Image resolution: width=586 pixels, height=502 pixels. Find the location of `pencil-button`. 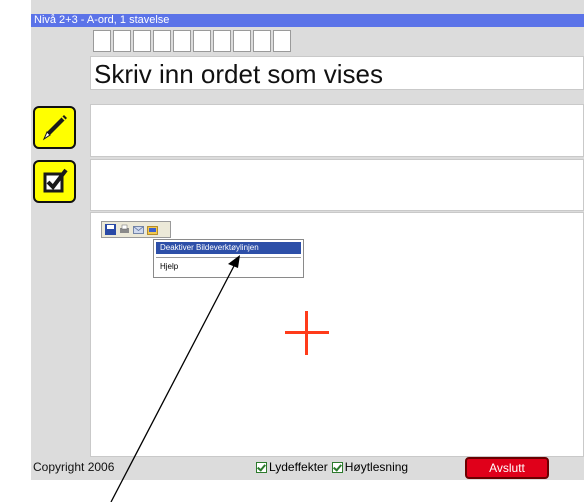

pencil-button is located at coordinates (54, 127).